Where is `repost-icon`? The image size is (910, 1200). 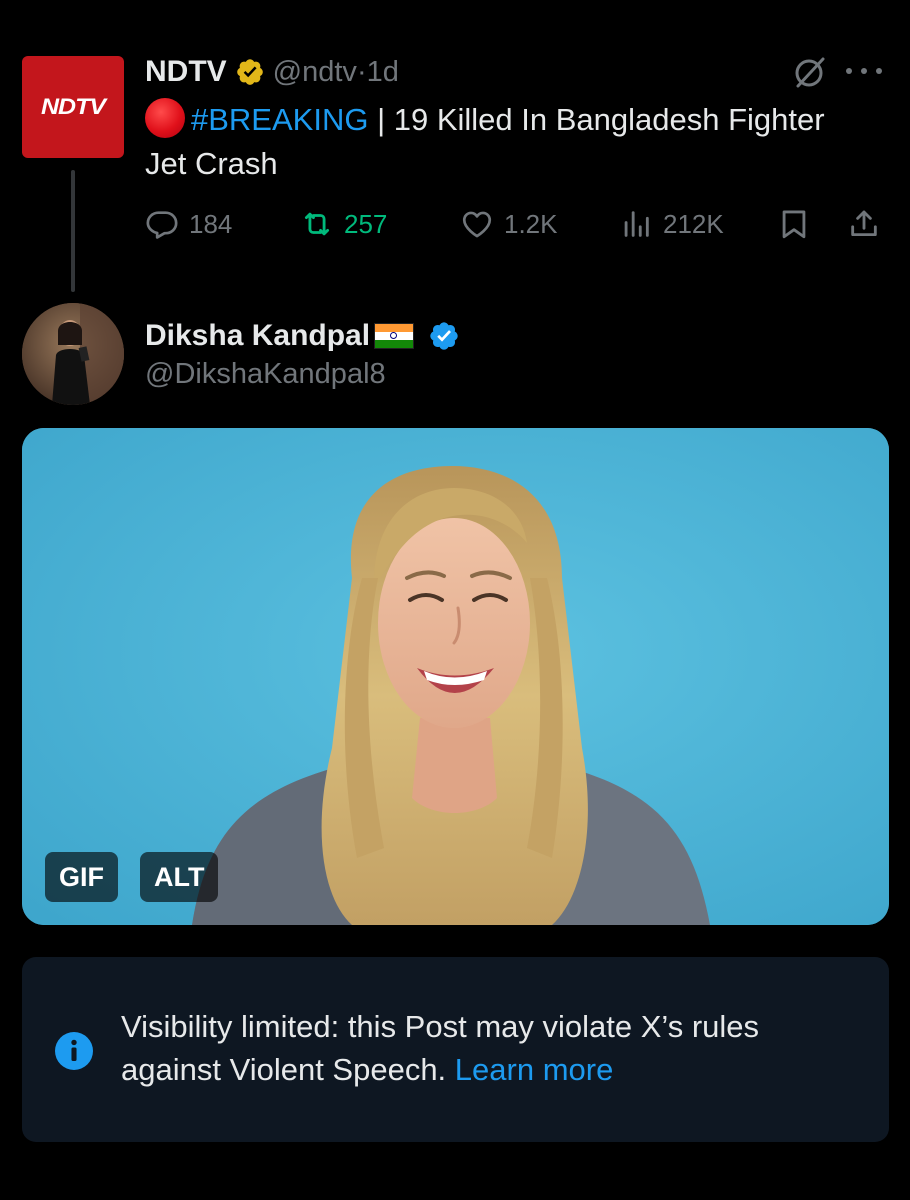 repost-icon is located at coordinates (317, 224).